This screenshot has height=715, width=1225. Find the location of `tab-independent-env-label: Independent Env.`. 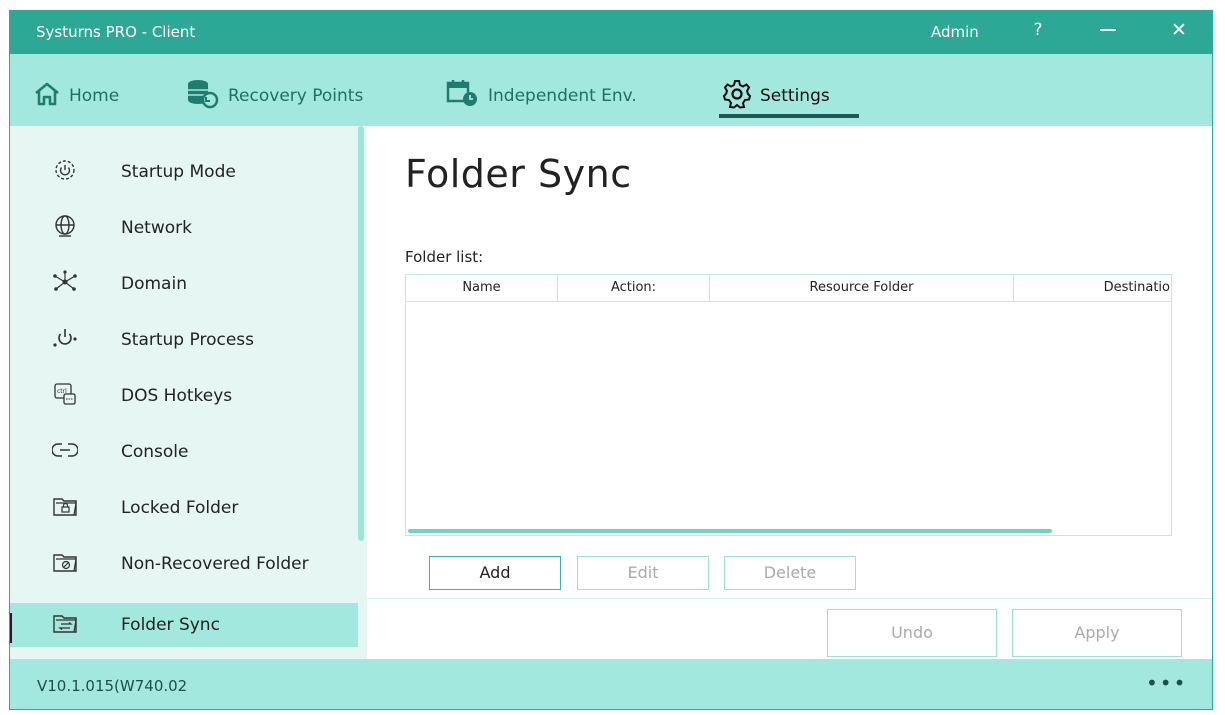

tab-independent-env-label: Independent Env. is located at coordinates (562, 96).